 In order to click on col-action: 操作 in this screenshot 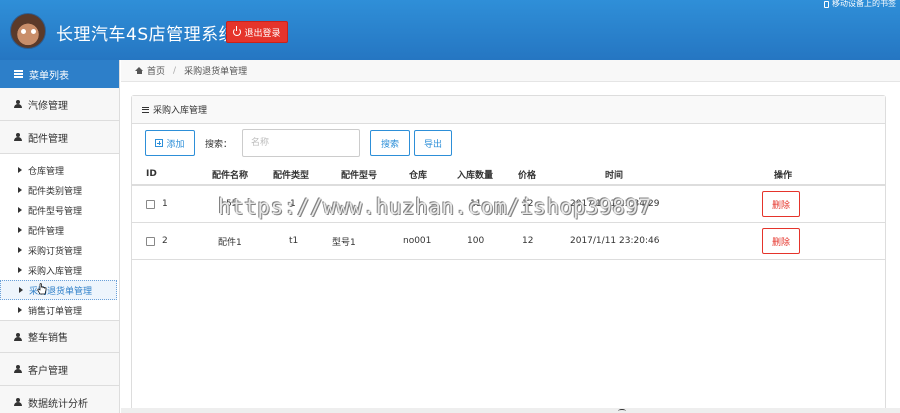, I will do `click(783, 175)`.